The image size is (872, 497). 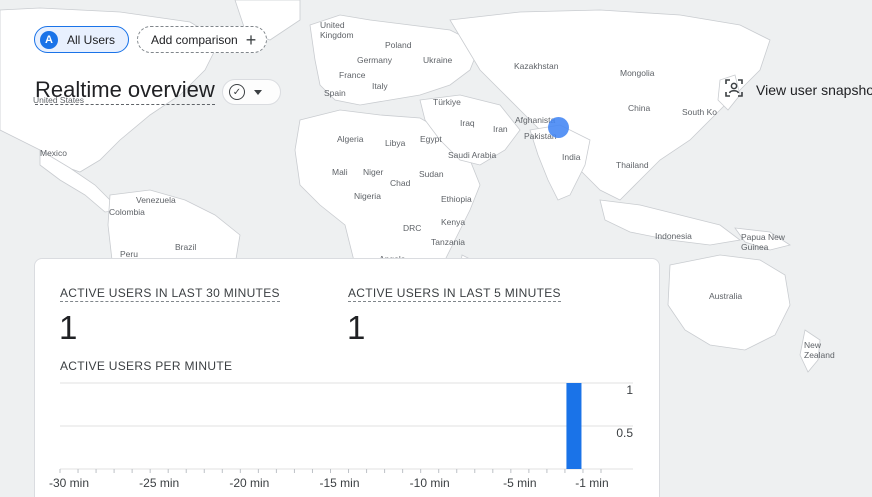 I want to click on add-comparison-button: Add comparison +, so click(x=202, y=39).